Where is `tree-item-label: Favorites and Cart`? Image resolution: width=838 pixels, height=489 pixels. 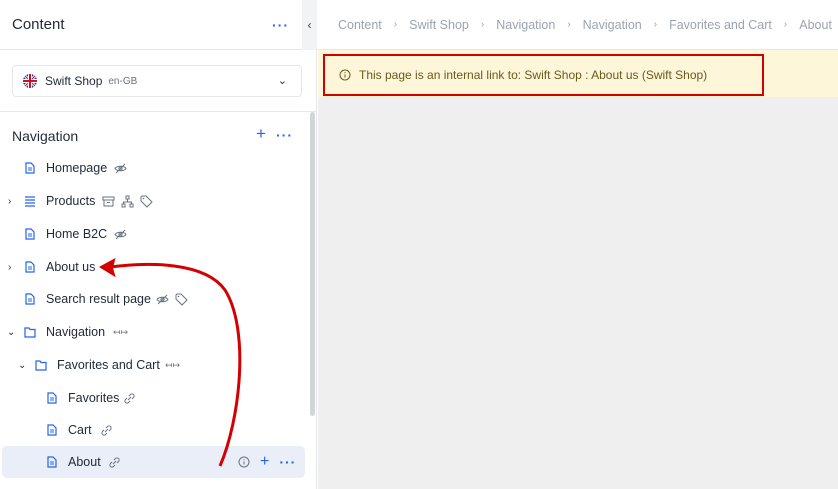 tree-item-label: Favorites and Cart is located at coordinates (108, 365).